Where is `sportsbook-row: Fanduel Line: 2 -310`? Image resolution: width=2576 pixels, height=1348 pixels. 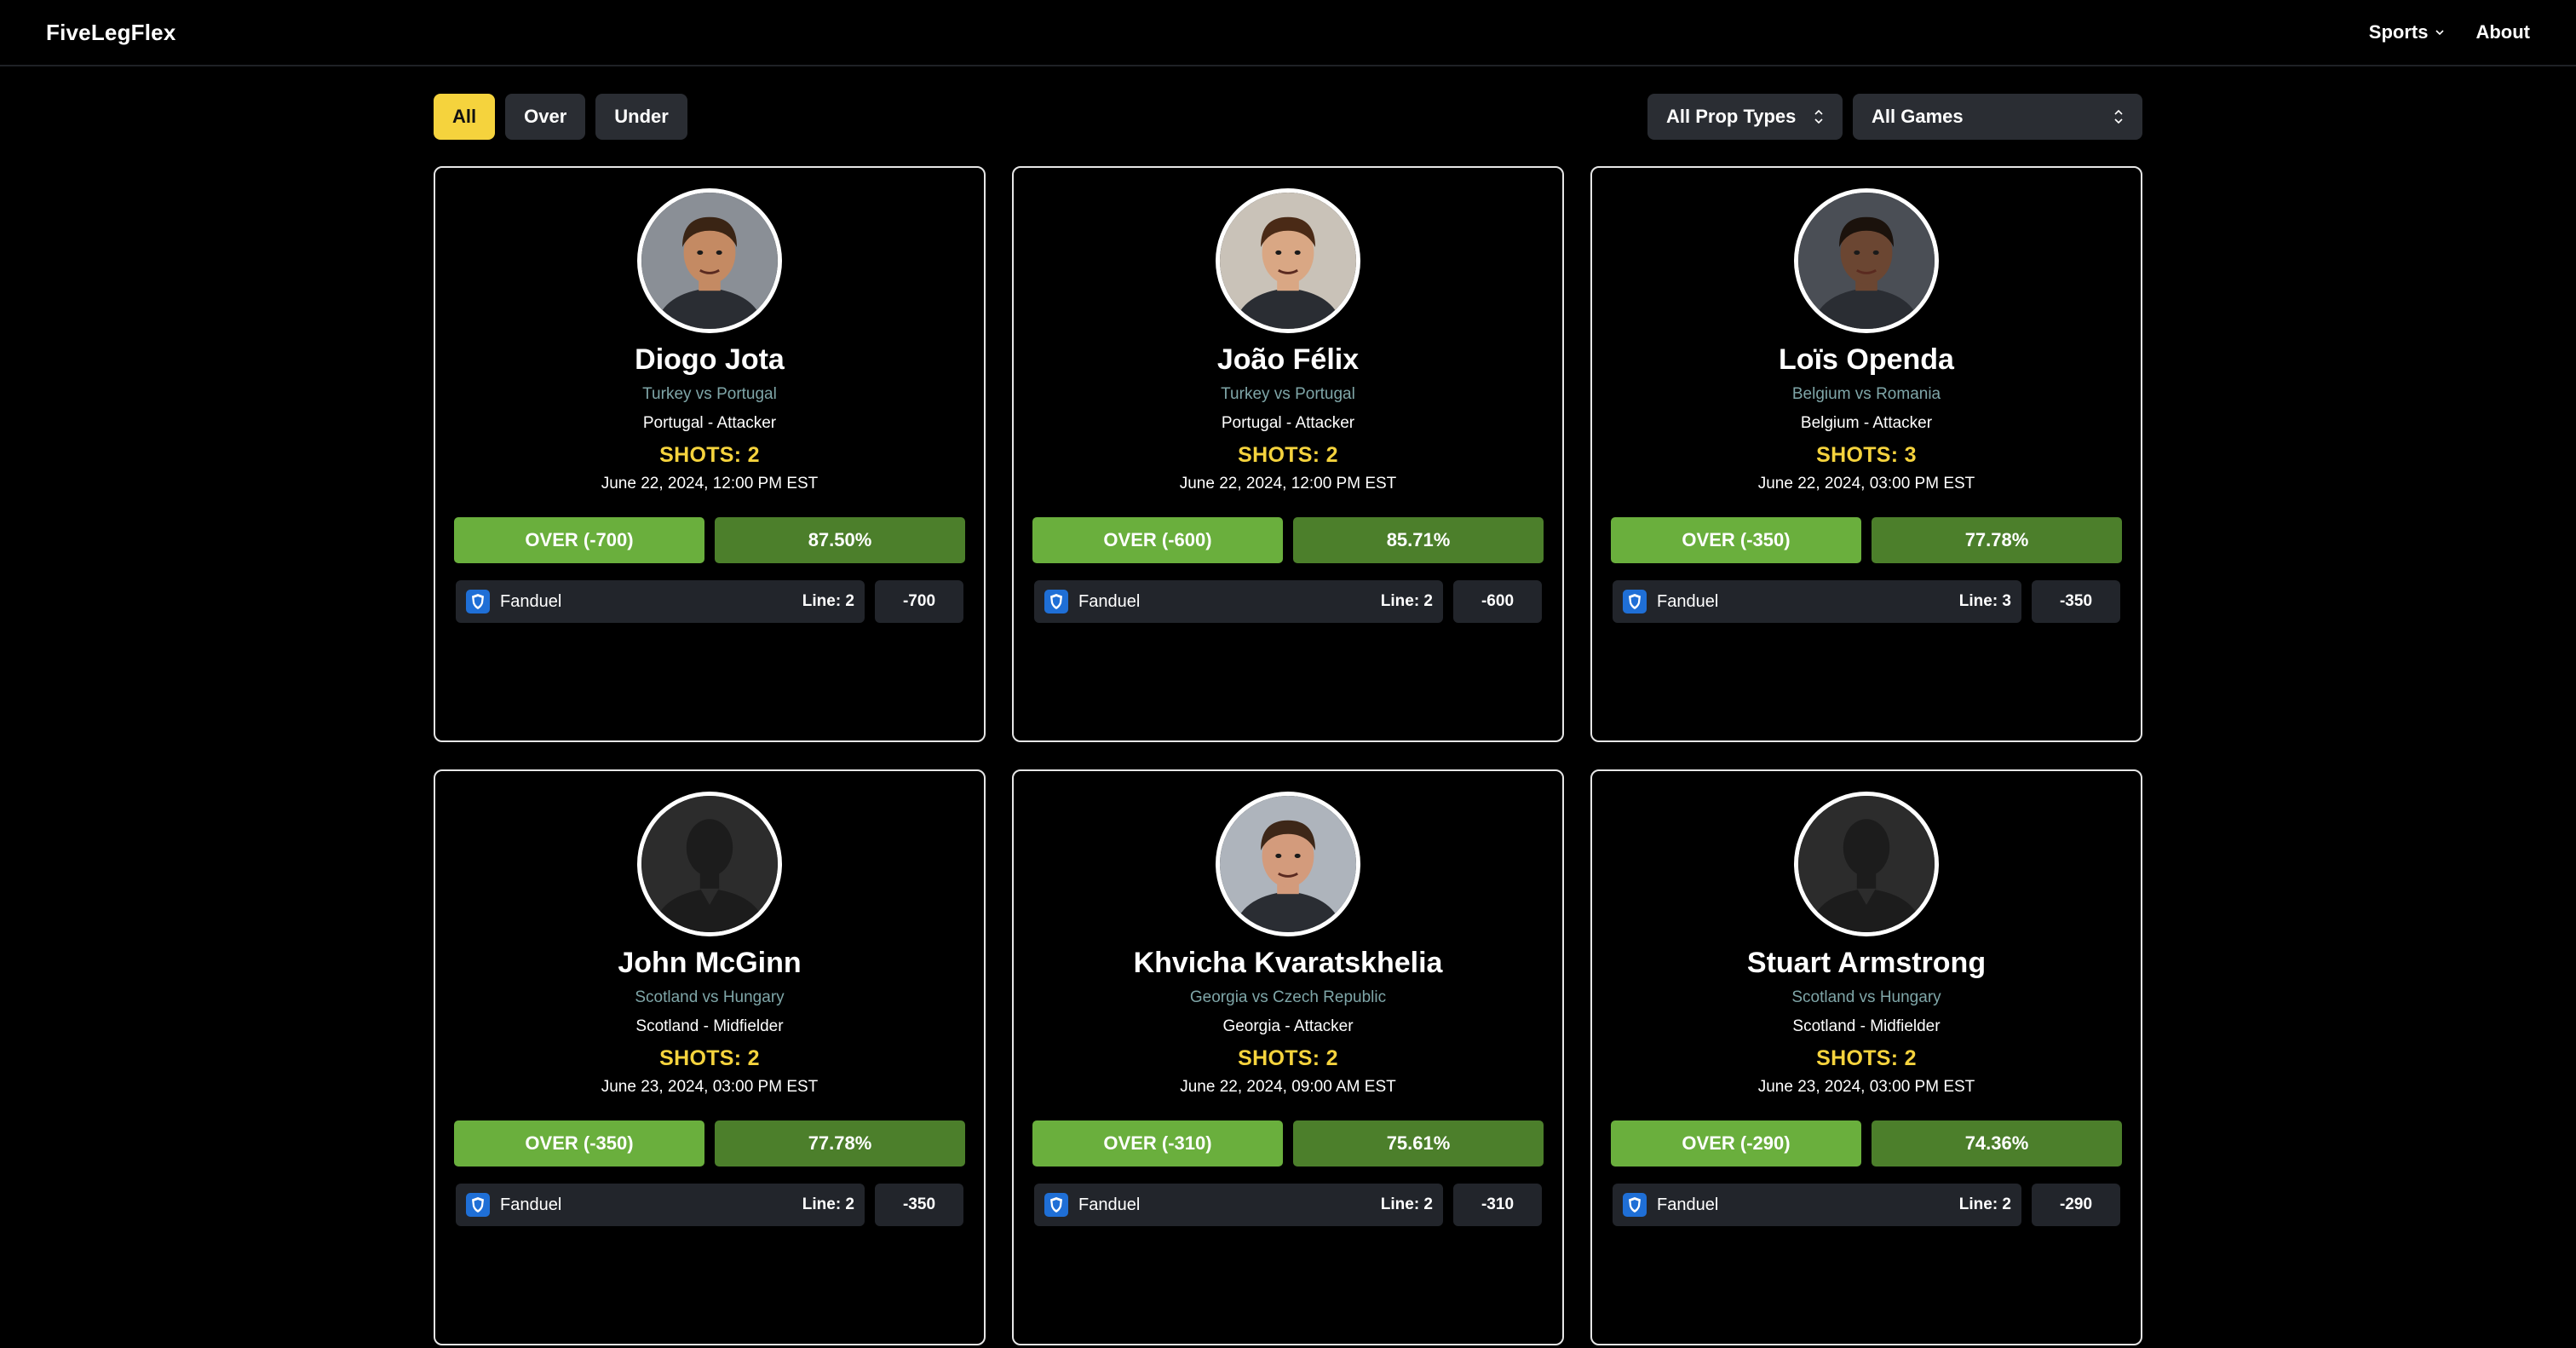 sportsbook-row: Fanduel Line: 2 -310 is located at coordinates (1288, 1205).